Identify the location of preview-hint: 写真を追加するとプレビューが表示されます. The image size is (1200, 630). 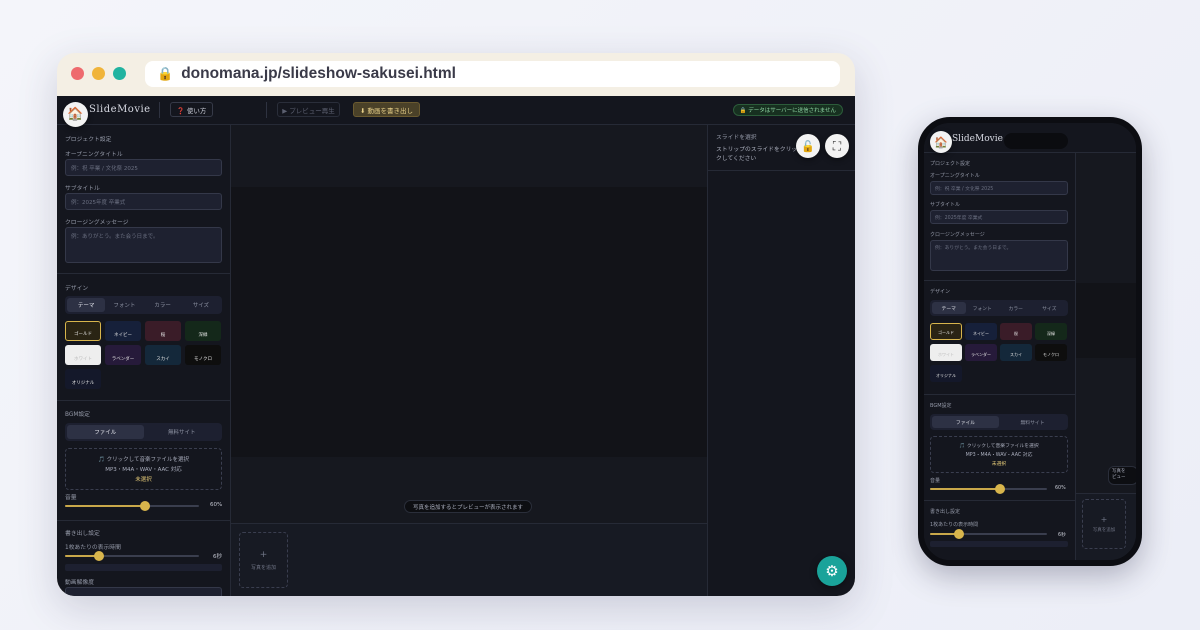
(468, 506).